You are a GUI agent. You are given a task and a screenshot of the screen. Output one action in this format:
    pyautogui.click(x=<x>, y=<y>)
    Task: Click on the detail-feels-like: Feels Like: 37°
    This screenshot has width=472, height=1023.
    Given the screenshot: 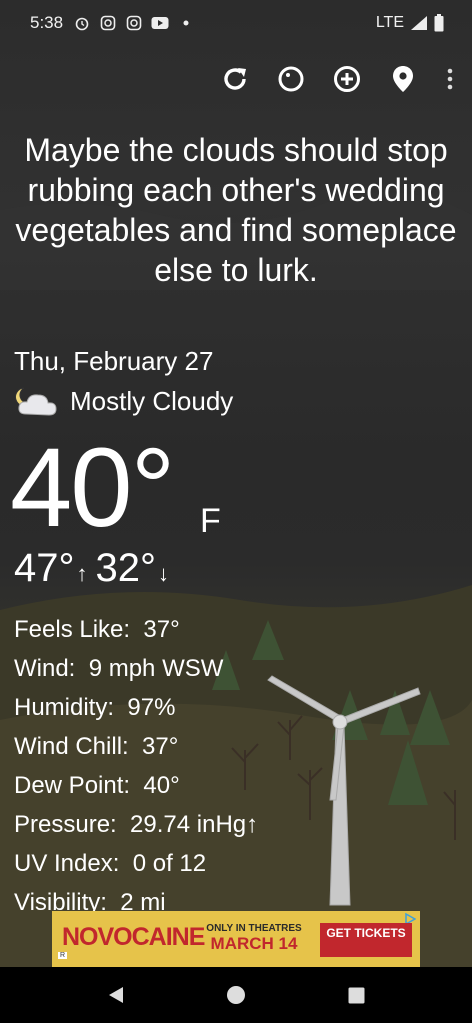 What is the action you would take?
    pyautogui.click(x=136, y=629)
    